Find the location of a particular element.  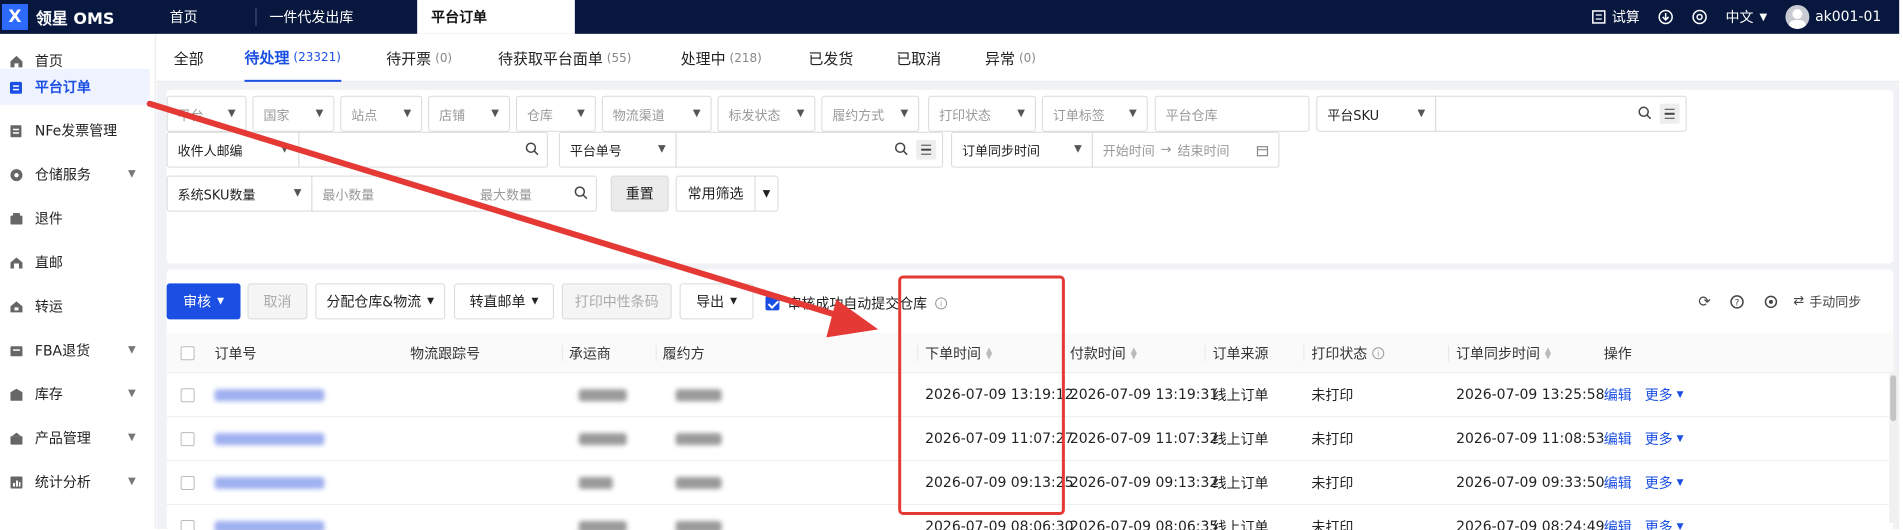

button-label: 转直邮单 is located at coordinates (497, 302).